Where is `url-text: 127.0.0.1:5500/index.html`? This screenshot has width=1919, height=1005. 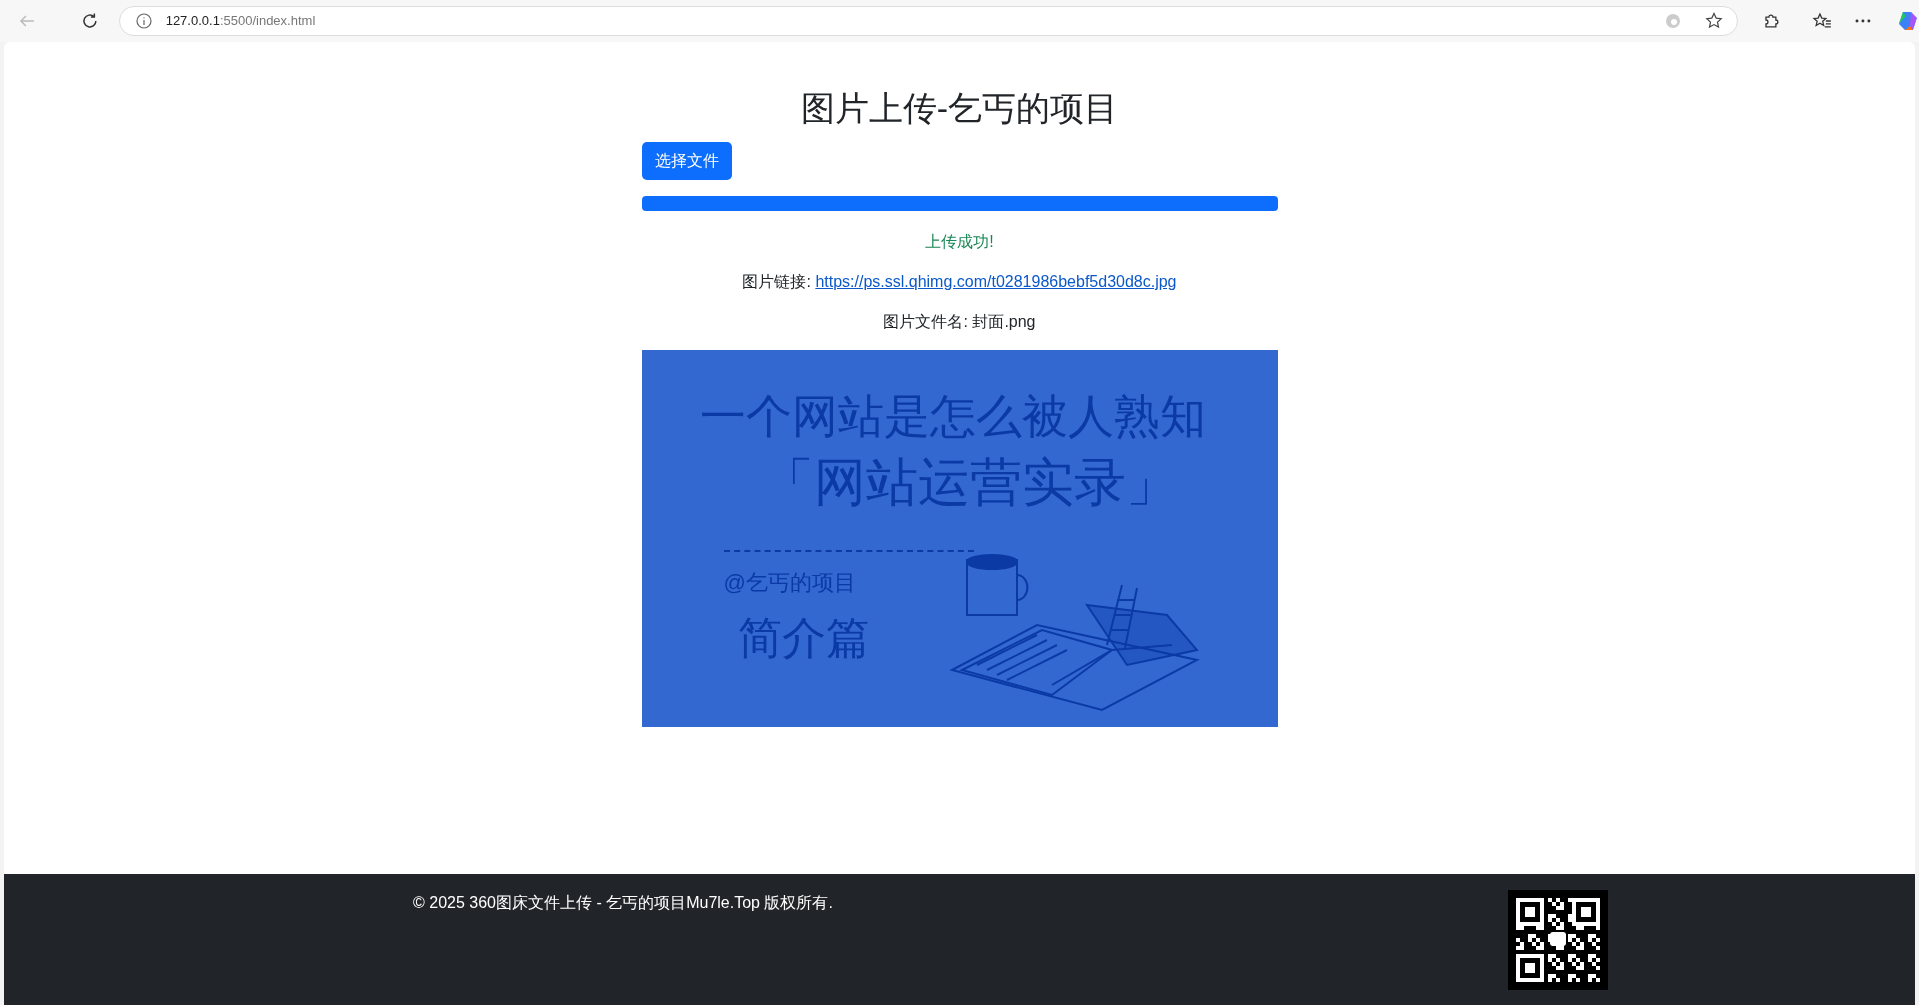 url-text: 127.0.0.1:5500/index.html is located at coordinates (240, 21).